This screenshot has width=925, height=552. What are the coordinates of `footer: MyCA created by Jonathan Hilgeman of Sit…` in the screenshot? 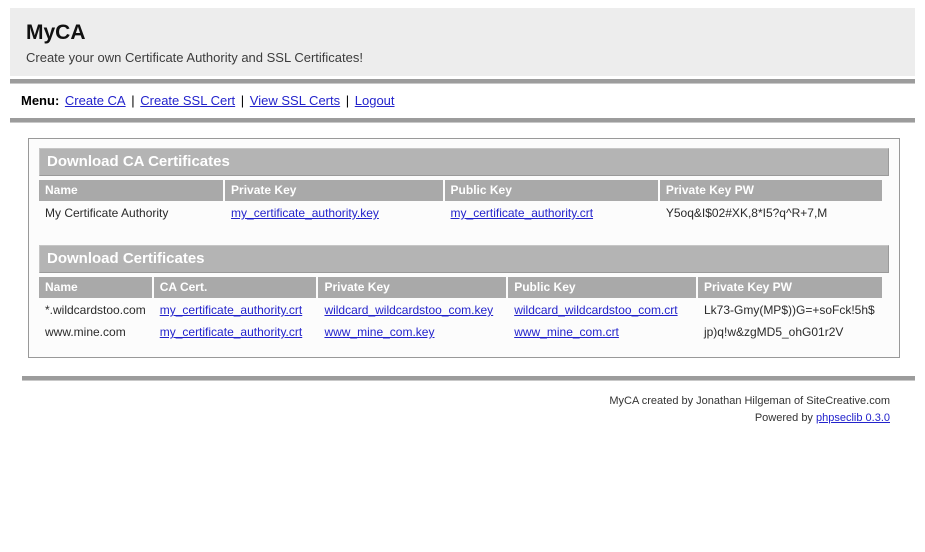 It's located at (462, 410).